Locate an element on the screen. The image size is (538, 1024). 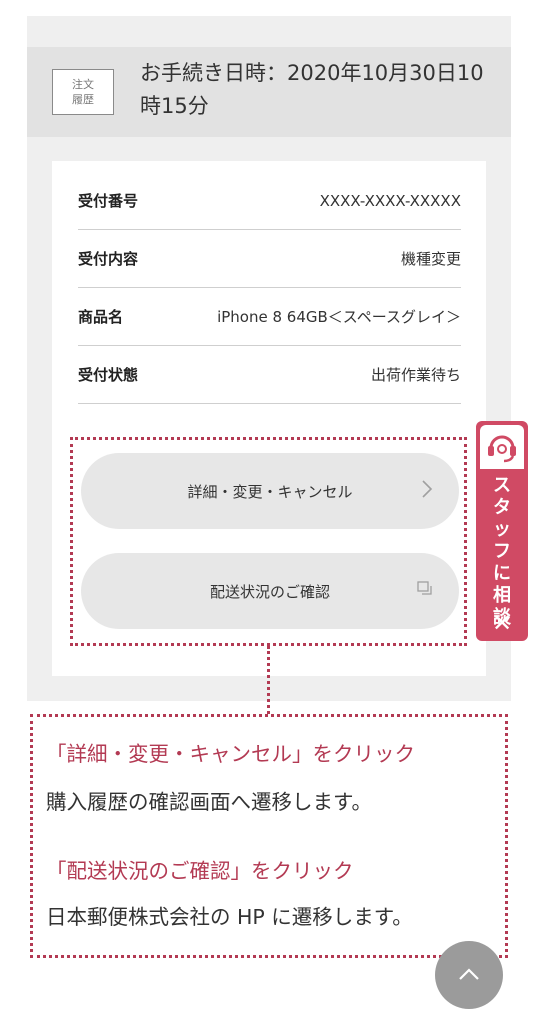
chevron-up-icon is located at coordinates (469, 975).